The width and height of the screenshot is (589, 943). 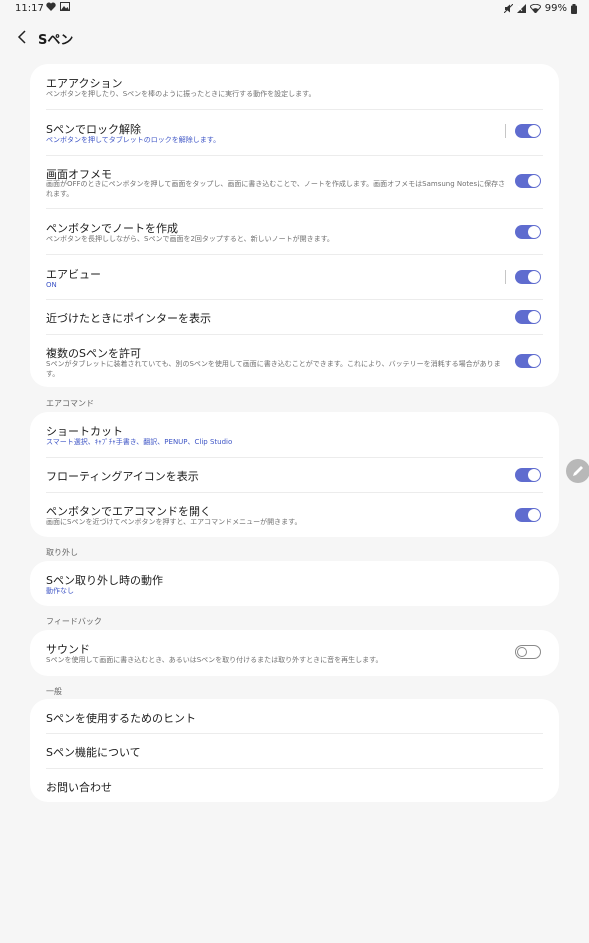 What do you see at coordinates (68, 649) in the screenshot?
I see `setting-title: サウンド` at bounding box center [68, 649].